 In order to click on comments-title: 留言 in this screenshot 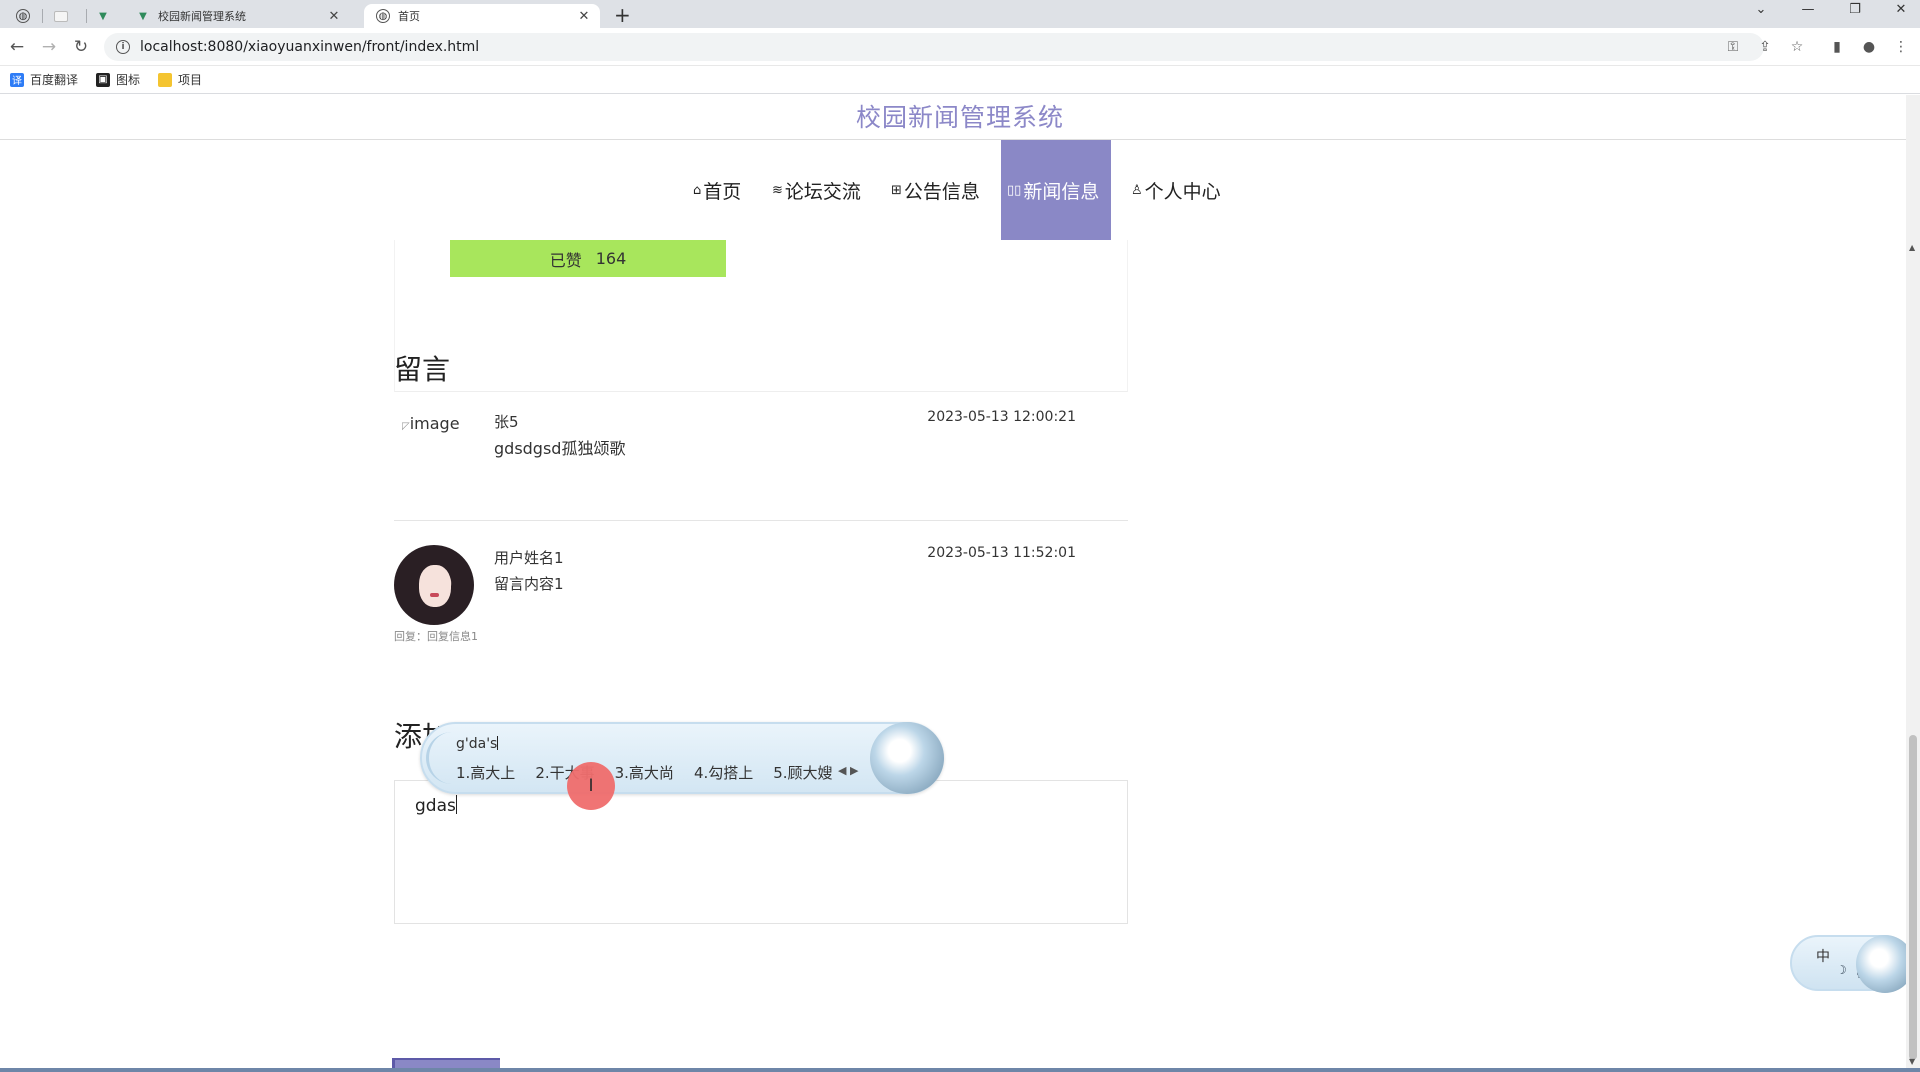, I will do `click(422, 369)`.